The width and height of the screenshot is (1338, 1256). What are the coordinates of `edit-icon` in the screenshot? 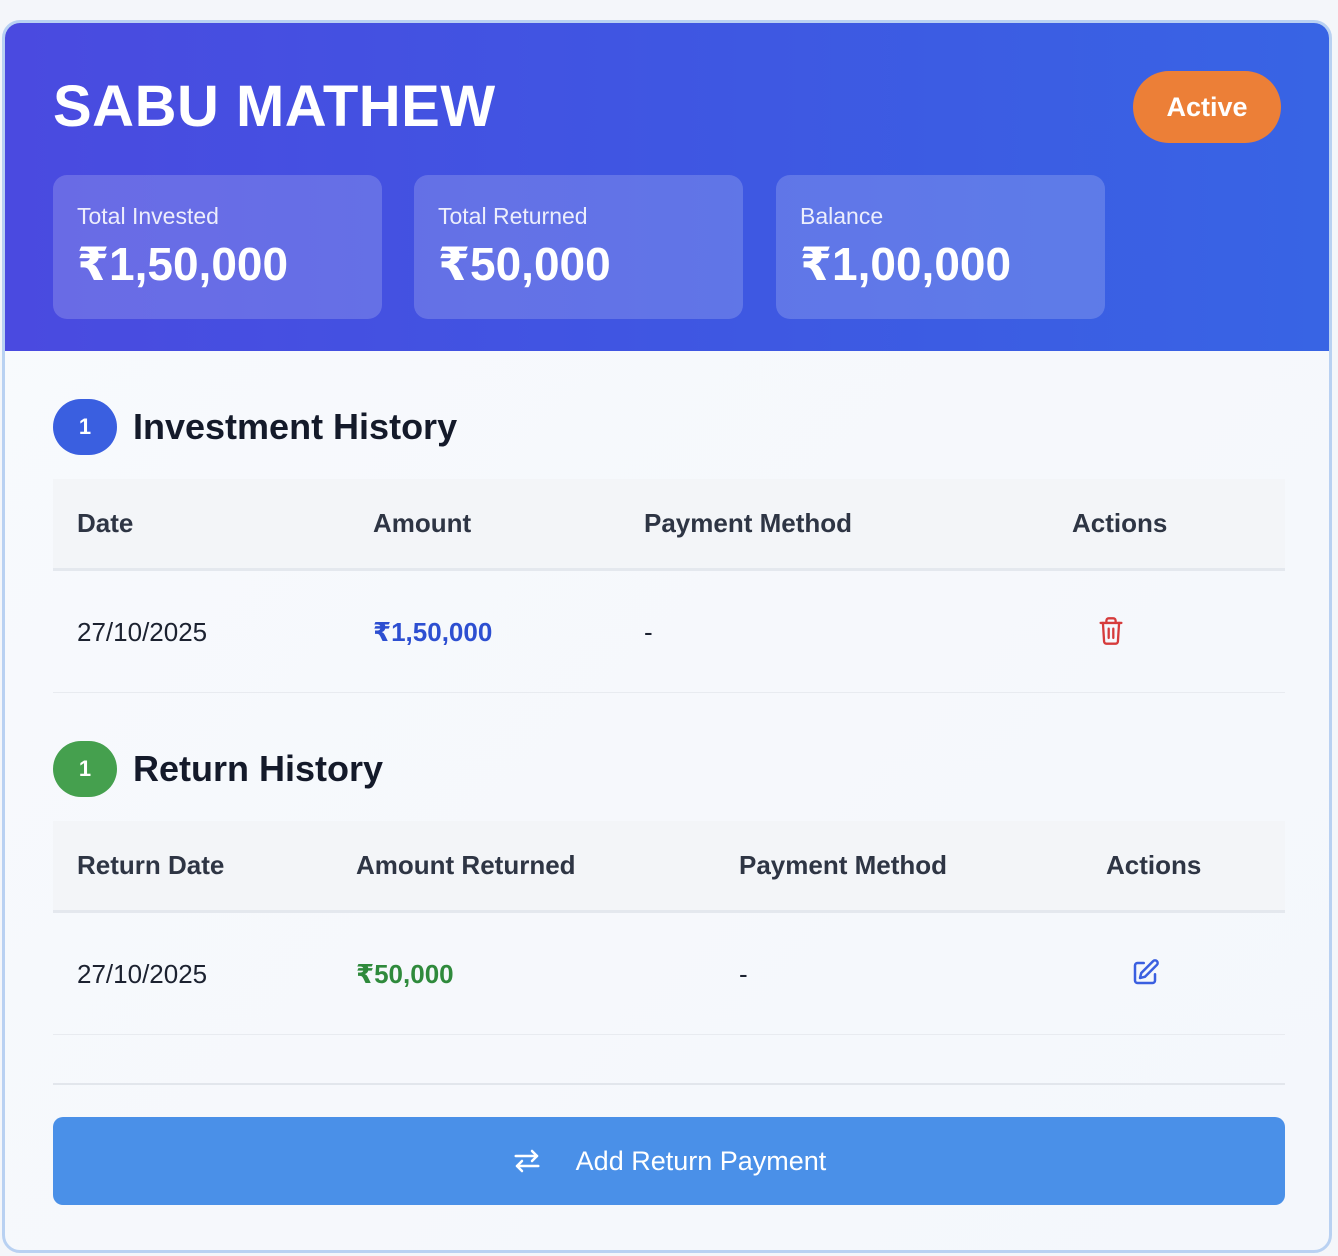 It's located at (1146, 972).